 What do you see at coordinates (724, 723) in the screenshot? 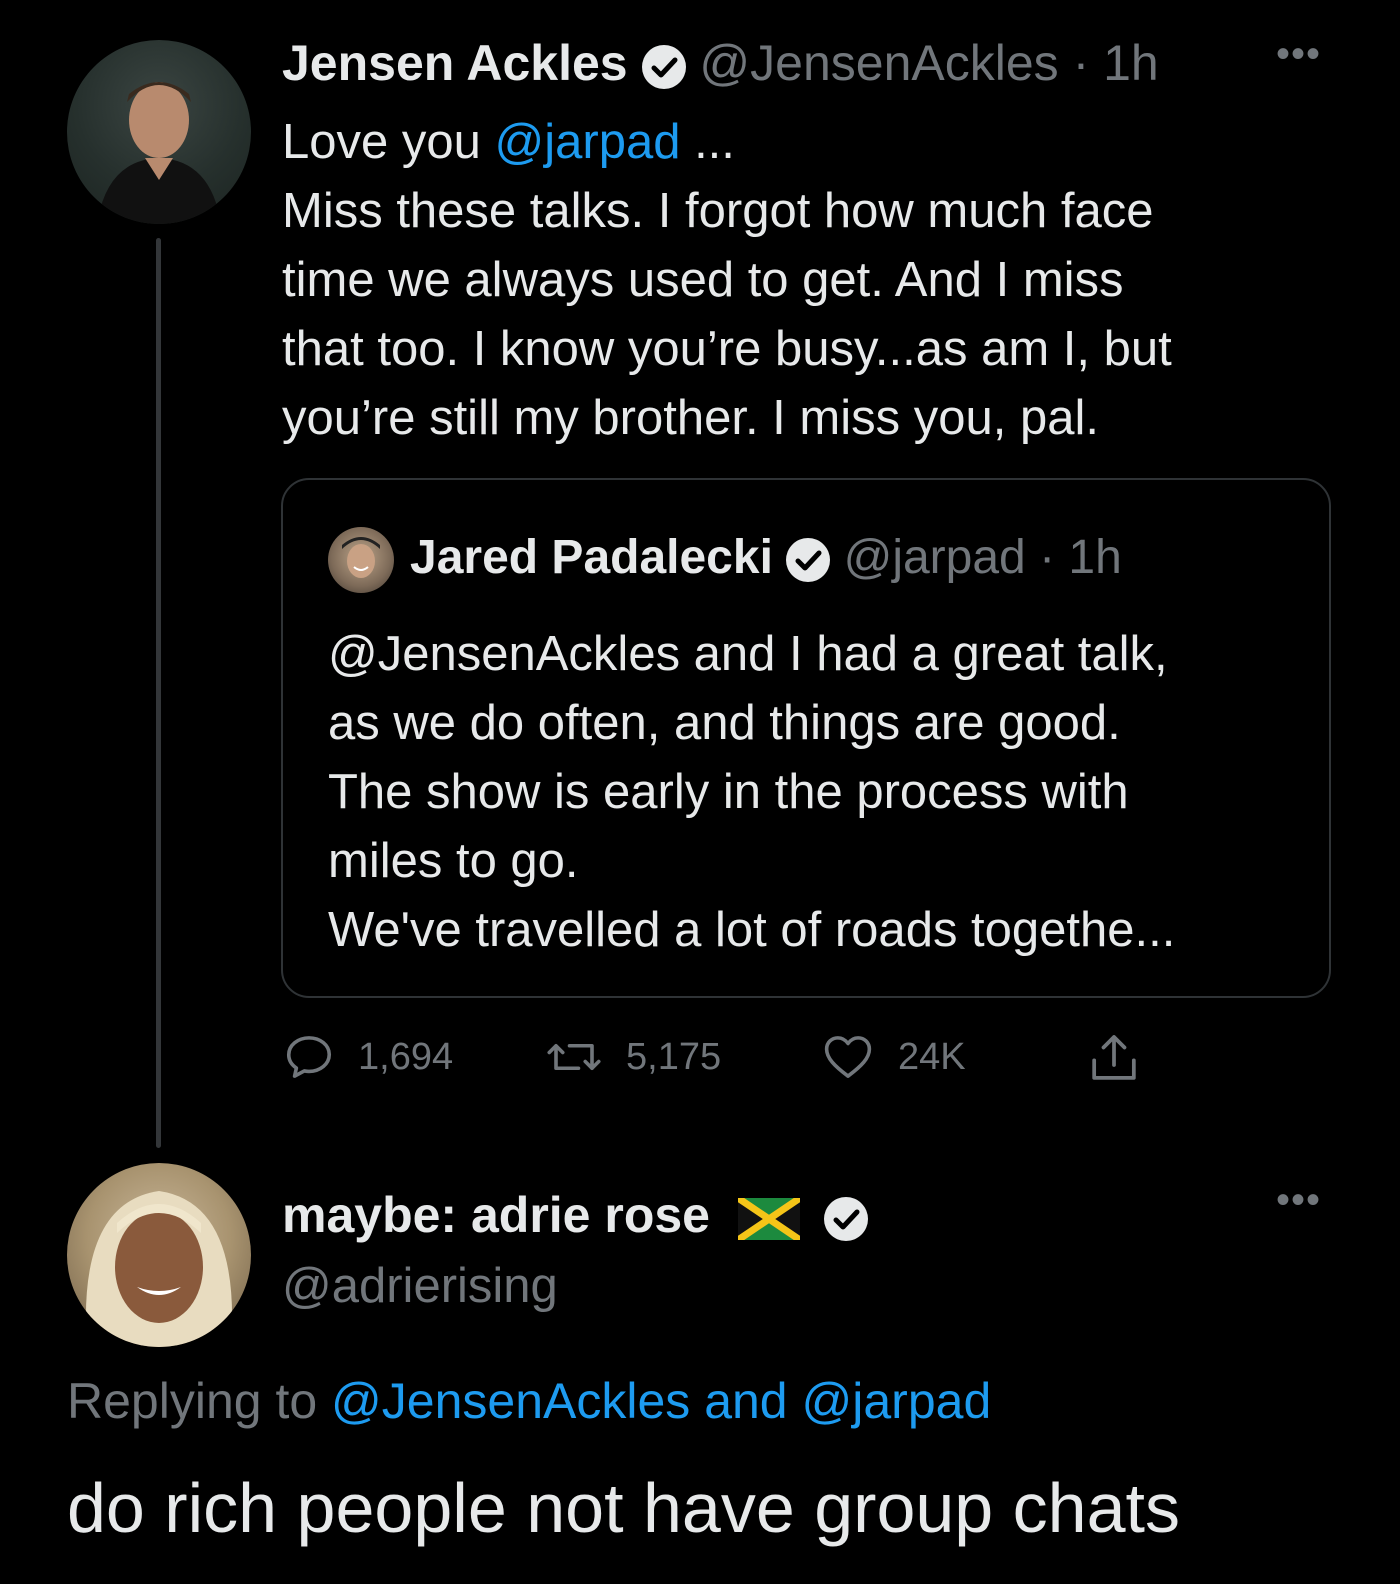
I see `quoted-line: as we do often, and things are good.` at bounding box center [724, 723].